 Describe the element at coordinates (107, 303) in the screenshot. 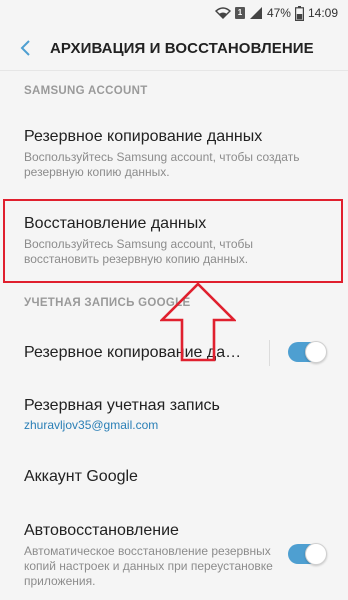

I see `section-header-google: УЧЕТНАЯ ЗАПИСЬ GOOGLE` at that location.